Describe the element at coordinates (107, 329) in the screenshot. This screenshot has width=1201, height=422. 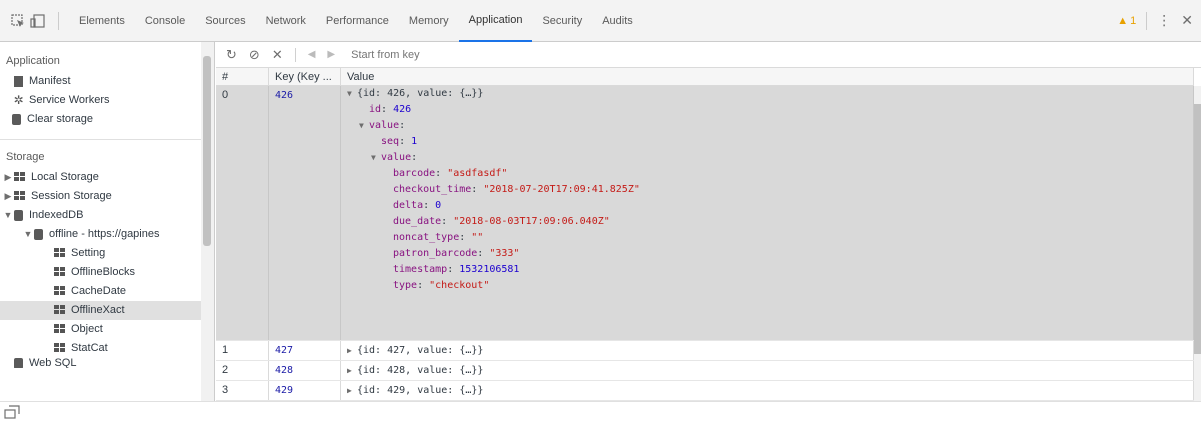
I see `sidebar-item-store-object: Object` at that location.